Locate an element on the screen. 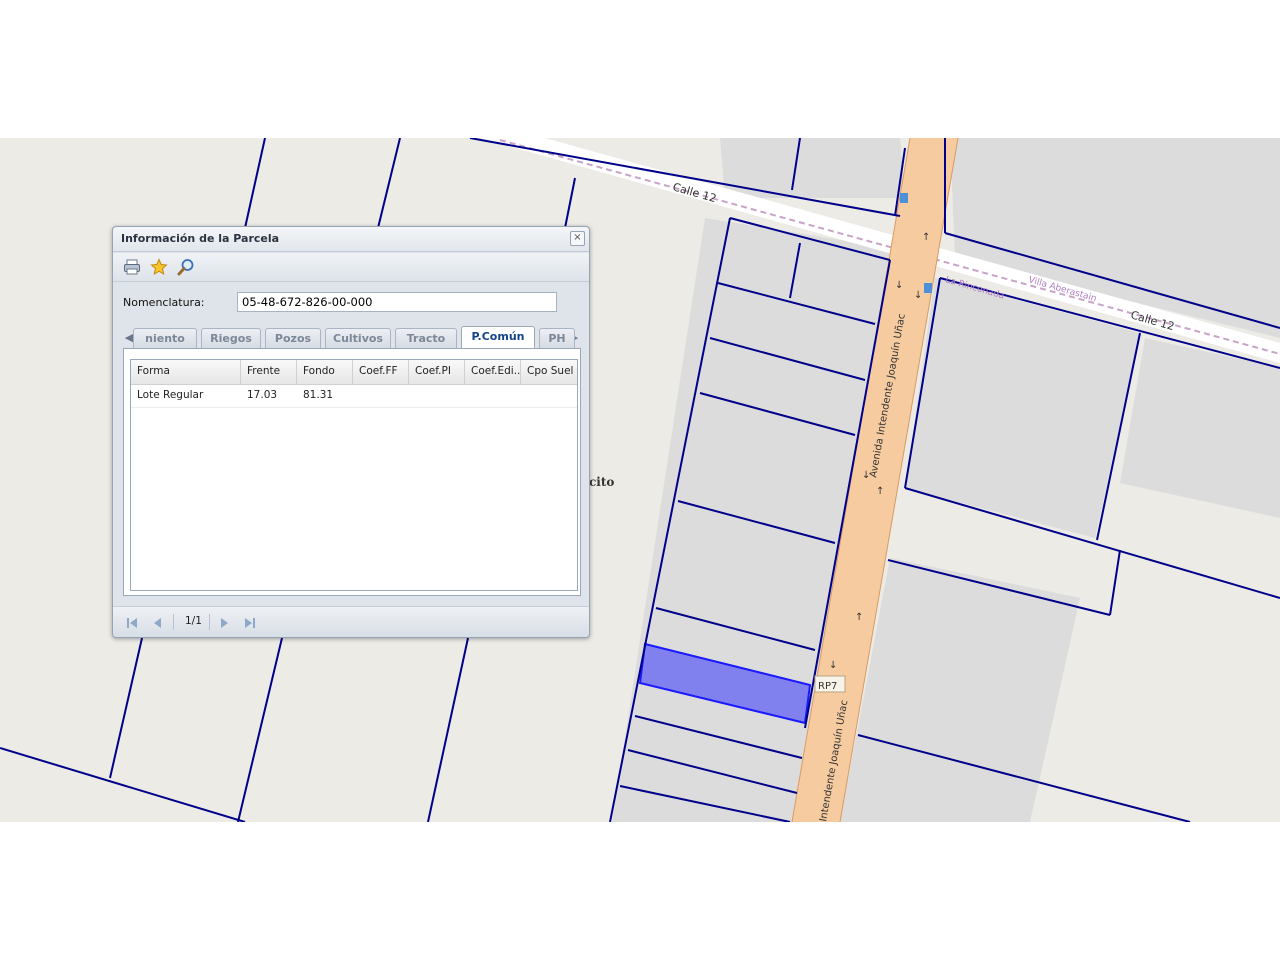 This screenshot has height=960, width=1280. last-page-icon is located at coordinates (250, 623).